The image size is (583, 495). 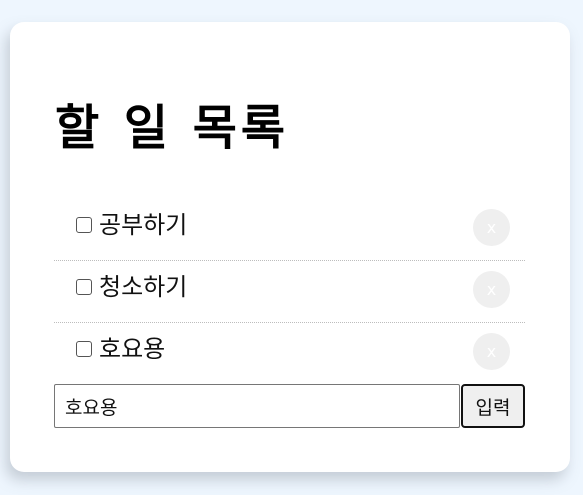 I want to click on todo-label: 청소하기, so click(x=143, y=287).